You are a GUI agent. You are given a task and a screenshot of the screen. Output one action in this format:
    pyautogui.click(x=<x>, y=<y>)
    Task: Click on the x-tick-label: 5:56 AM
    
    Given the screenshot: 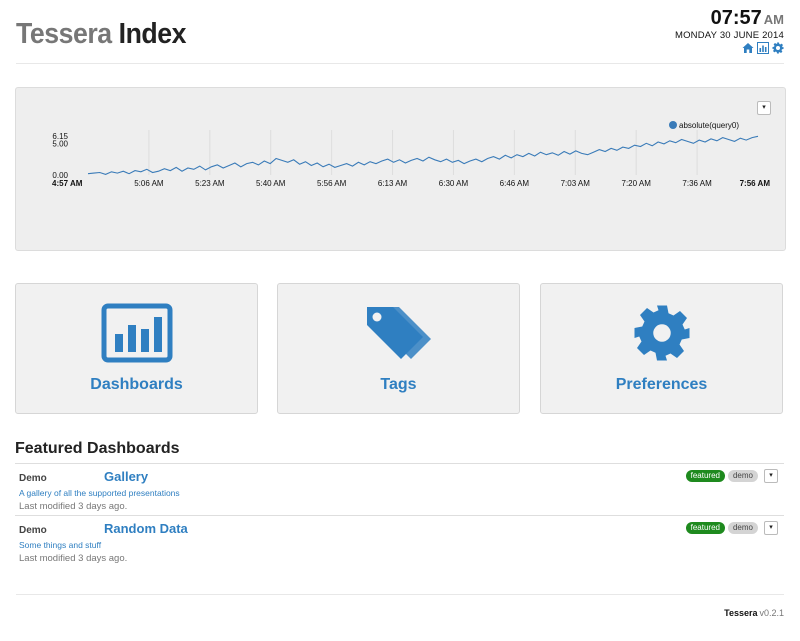 What is the action you would take?
    pyautogui.click(x=332, y=183)
    